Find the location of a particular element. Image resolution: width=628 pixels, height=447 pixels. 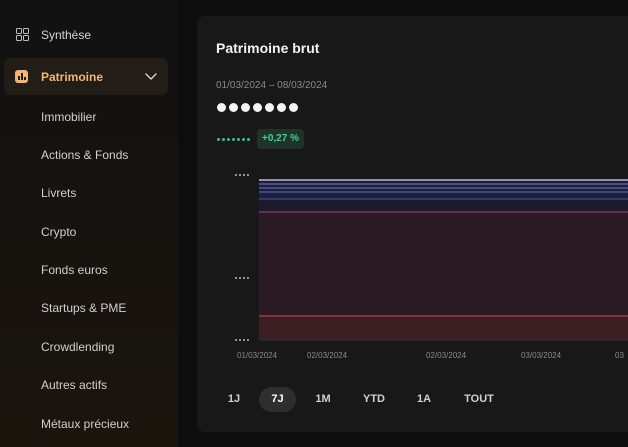

sidebar-item-metaux-precieux: Métaux précieux is located at coordinates (85, 425).